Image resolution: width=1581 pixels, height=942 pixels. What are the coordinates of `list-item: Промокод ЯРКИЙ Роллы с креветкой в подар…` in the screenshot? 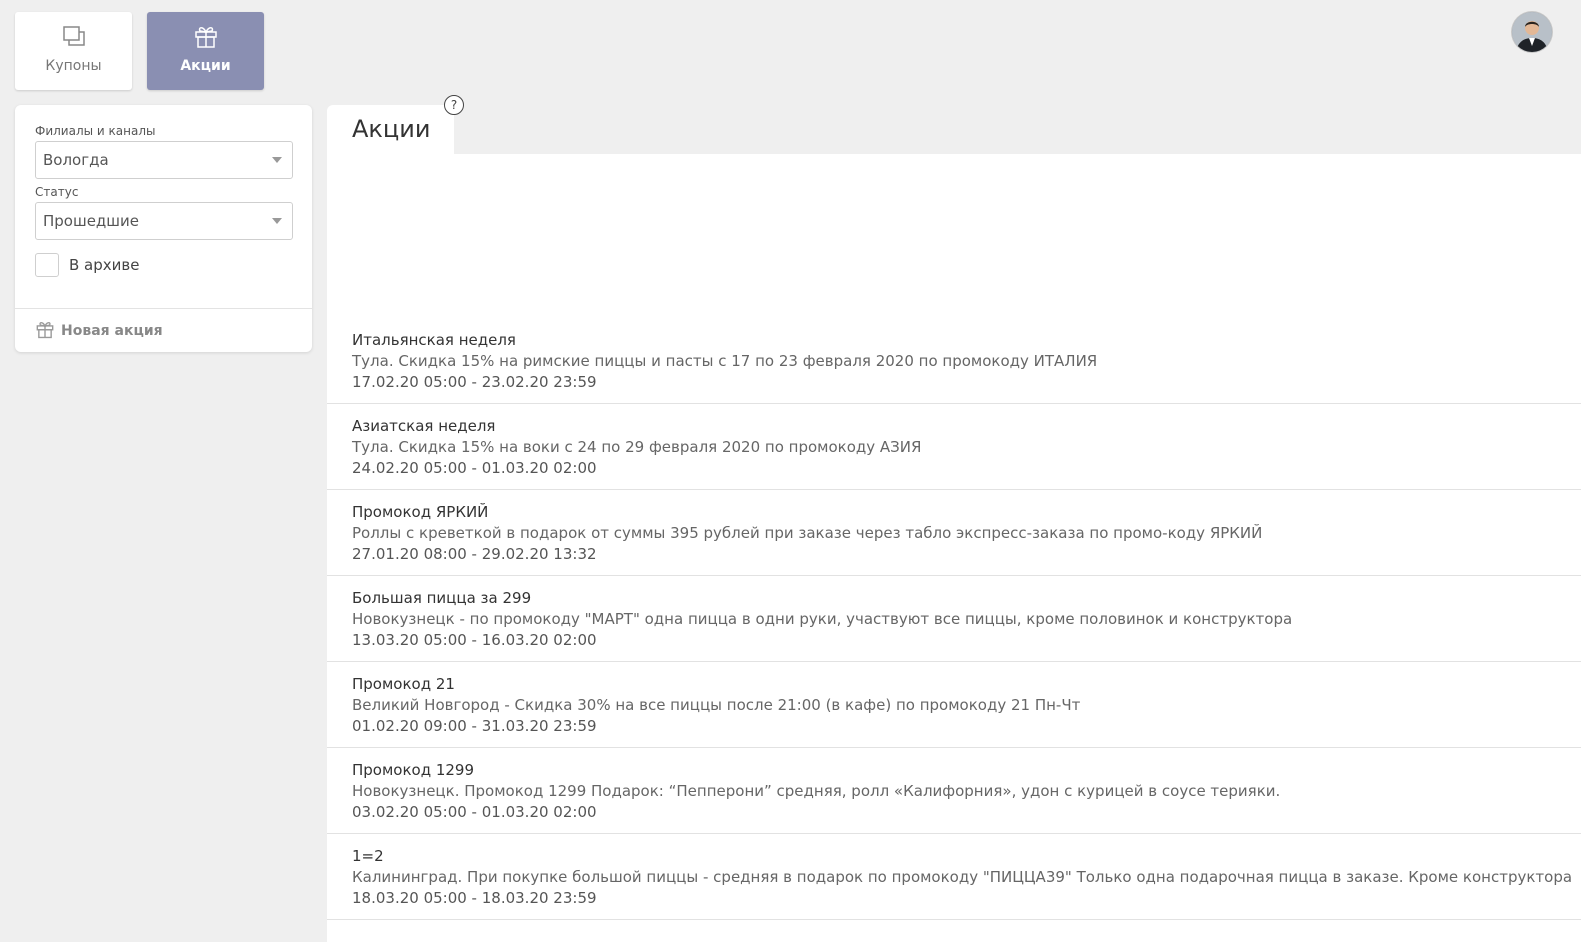 It's located at (954, 533).